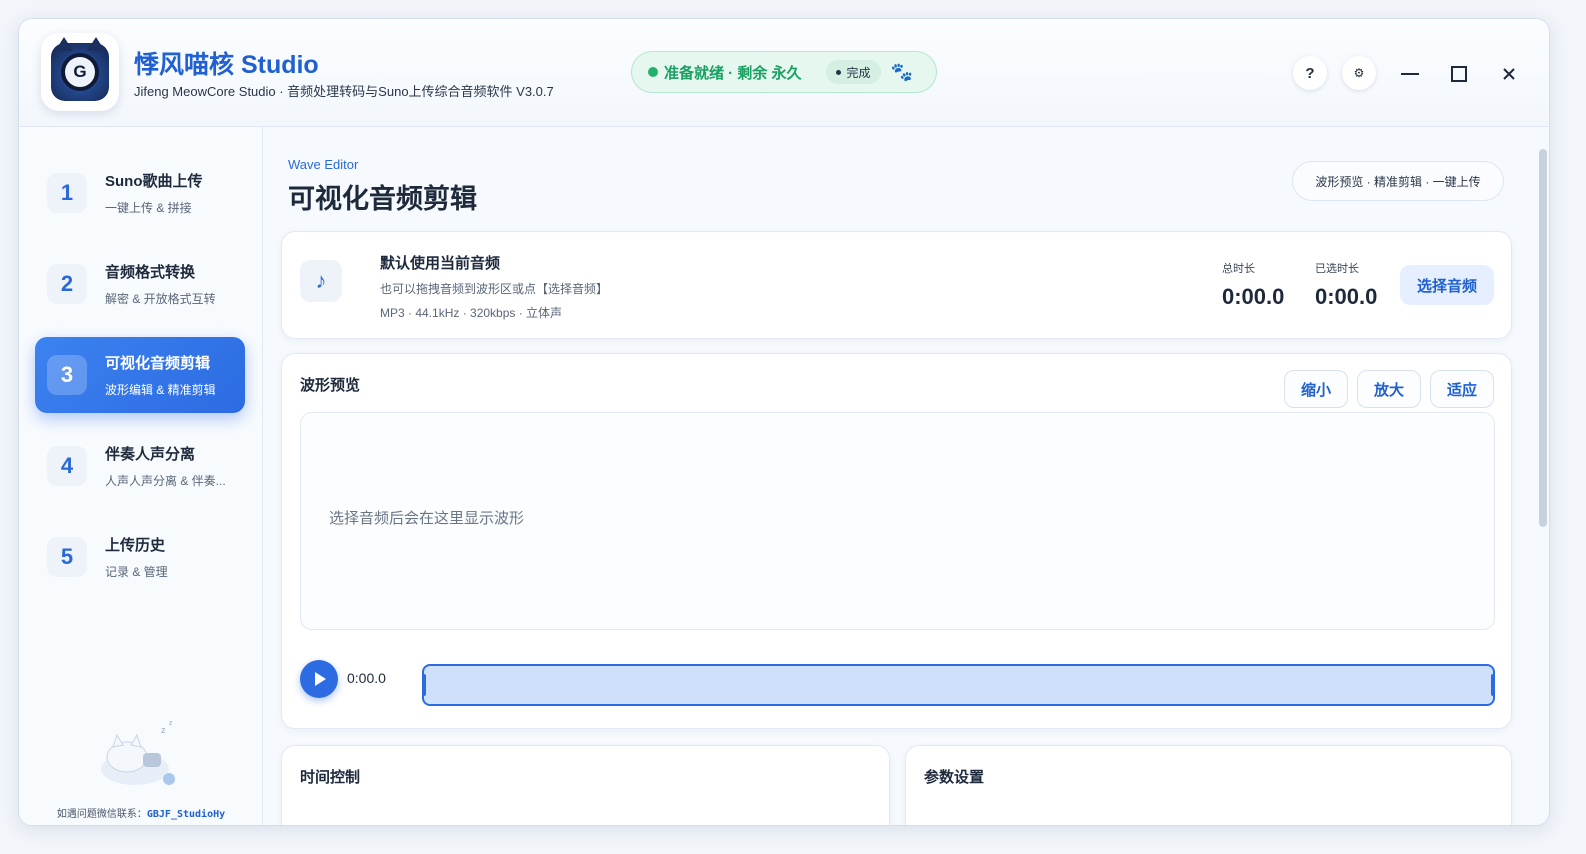  What do you see at coordinates (101, 814) in the screenshot?
I see `contact-label: 如遇问题微信联系：` at bounding box center [101, 814].